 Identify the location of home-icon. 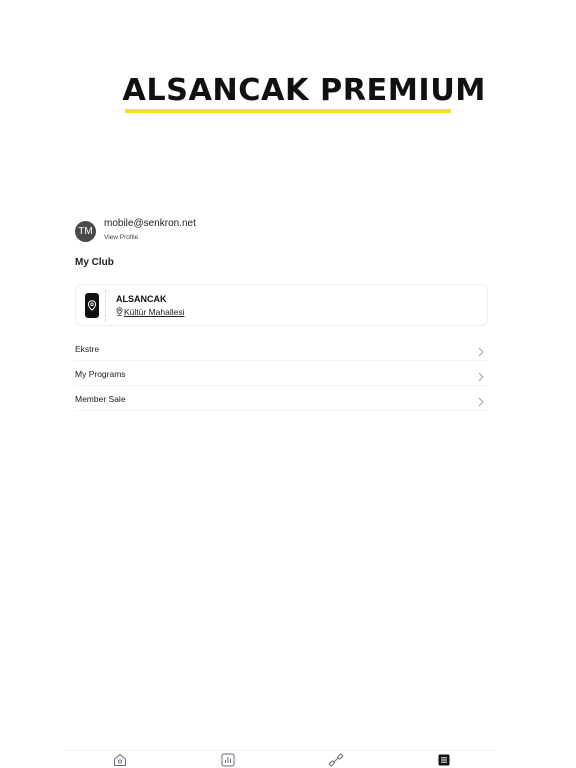
(120, 760).